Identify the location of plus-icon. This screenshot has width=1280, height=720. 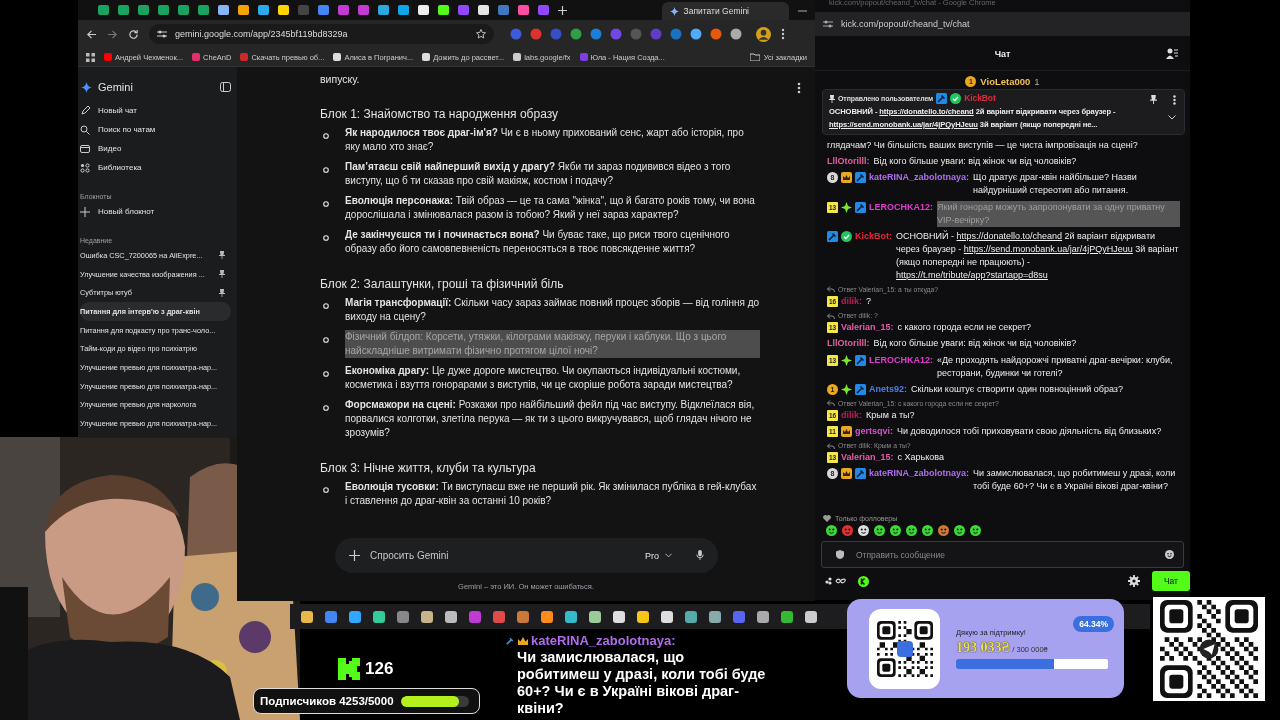
(562, 10).